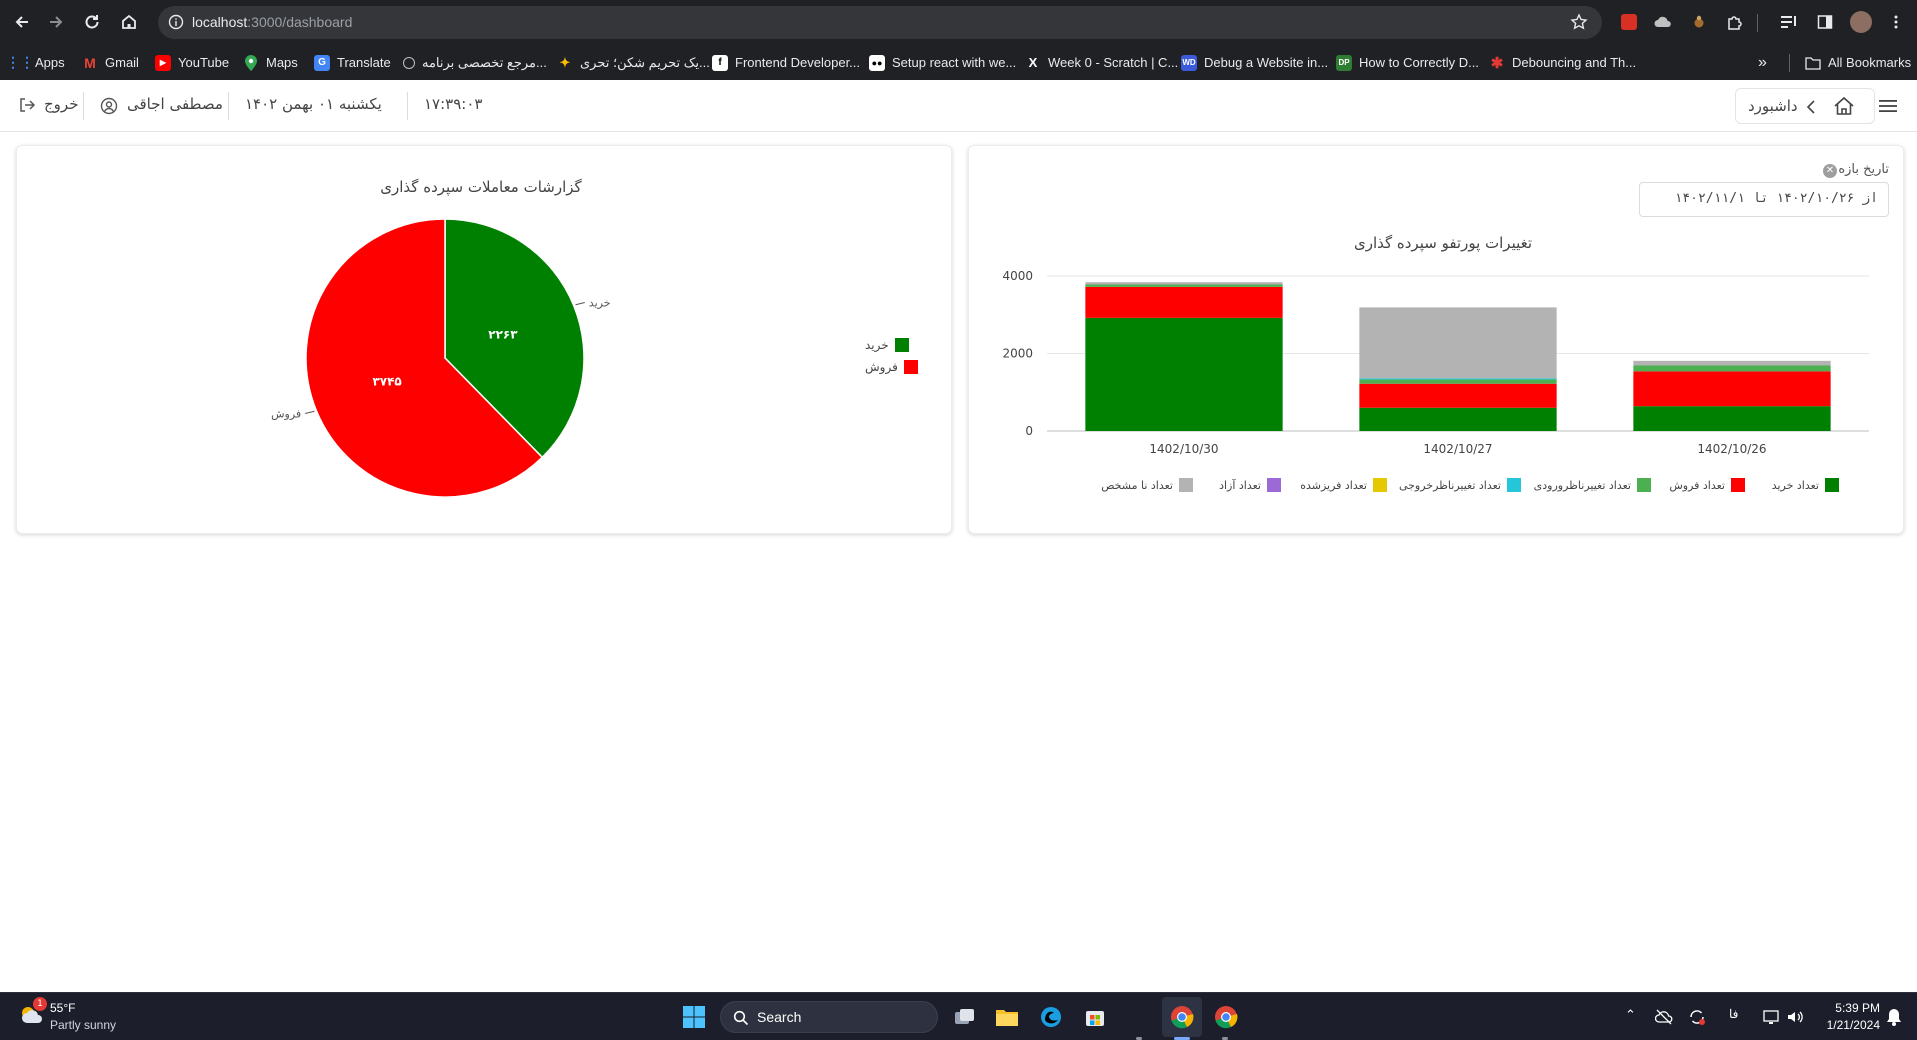 The height and width of the screenshot is (1040, 1917). What do you see at coordinates (880, 22) in the screenshot?
I see `address-bar: localhost:3000/dashboard` at bounding box center [880, 22].